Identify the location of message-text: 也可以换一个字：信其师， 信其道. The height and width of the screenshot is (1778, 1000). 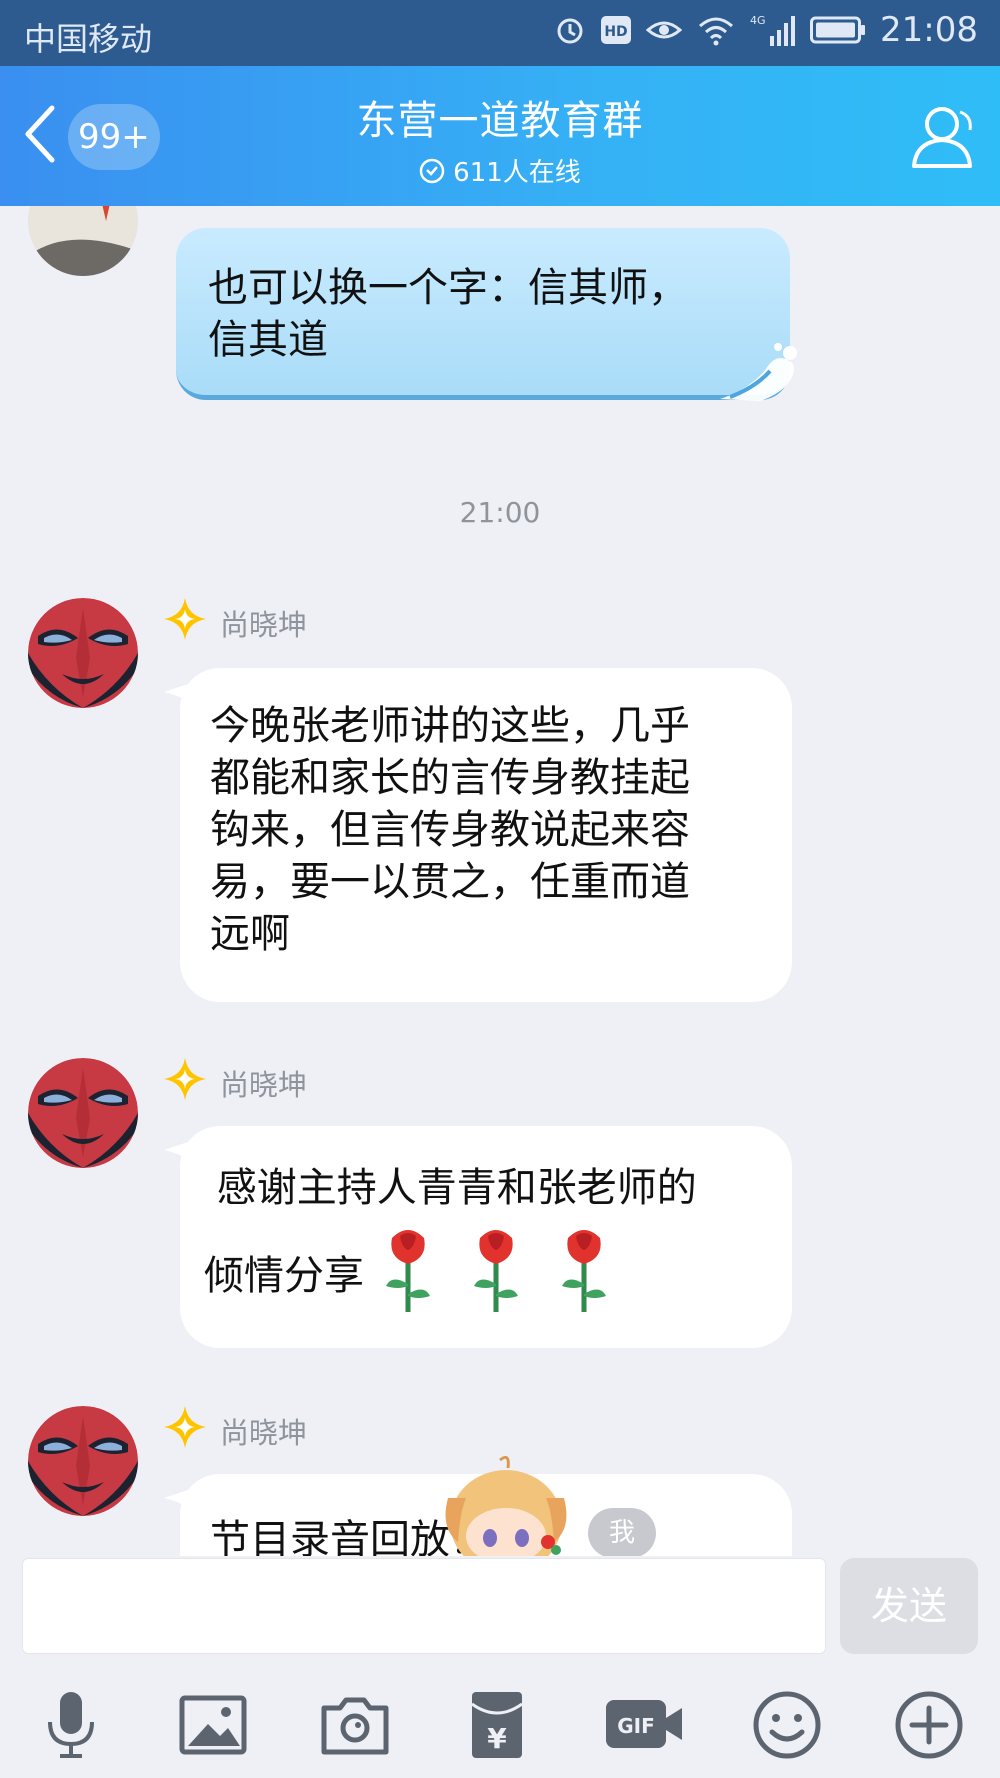
(448, 314).